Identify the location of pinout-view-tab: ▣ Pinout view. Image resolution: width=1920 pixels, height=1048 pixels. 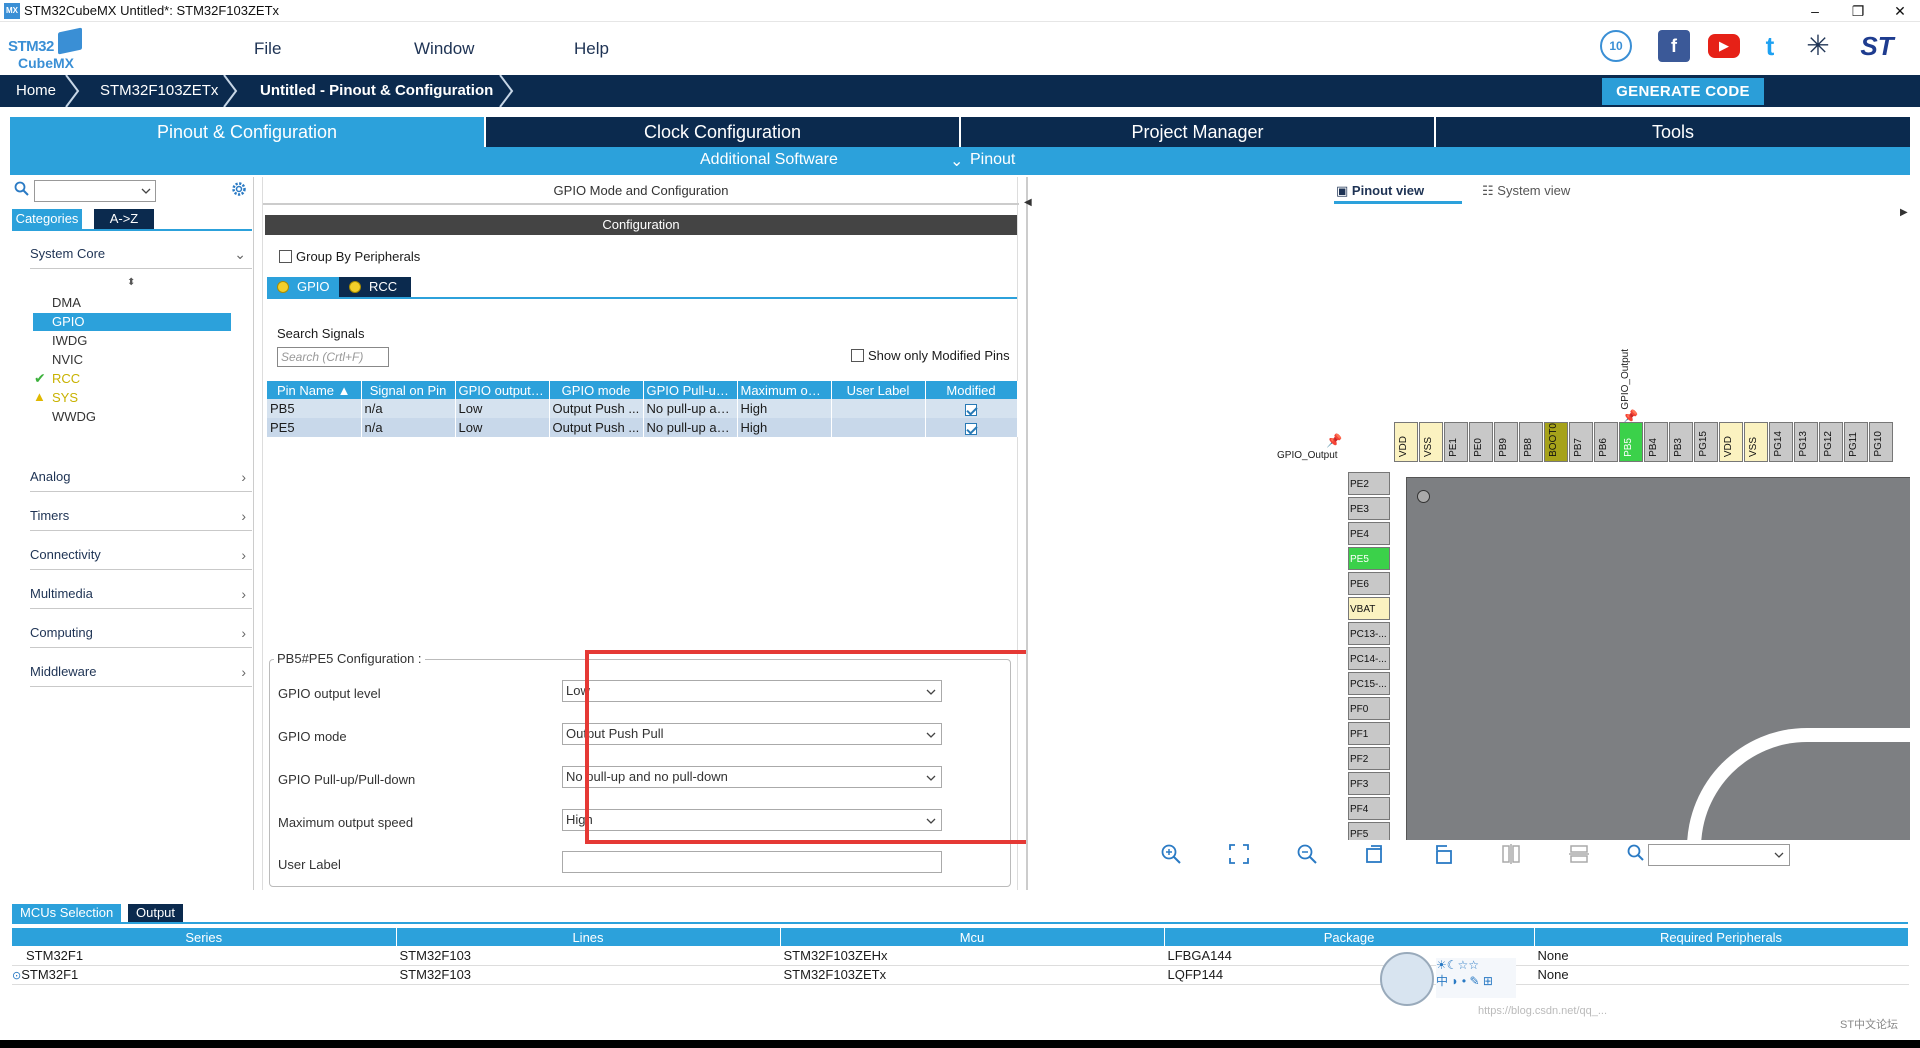
(1380, 191).